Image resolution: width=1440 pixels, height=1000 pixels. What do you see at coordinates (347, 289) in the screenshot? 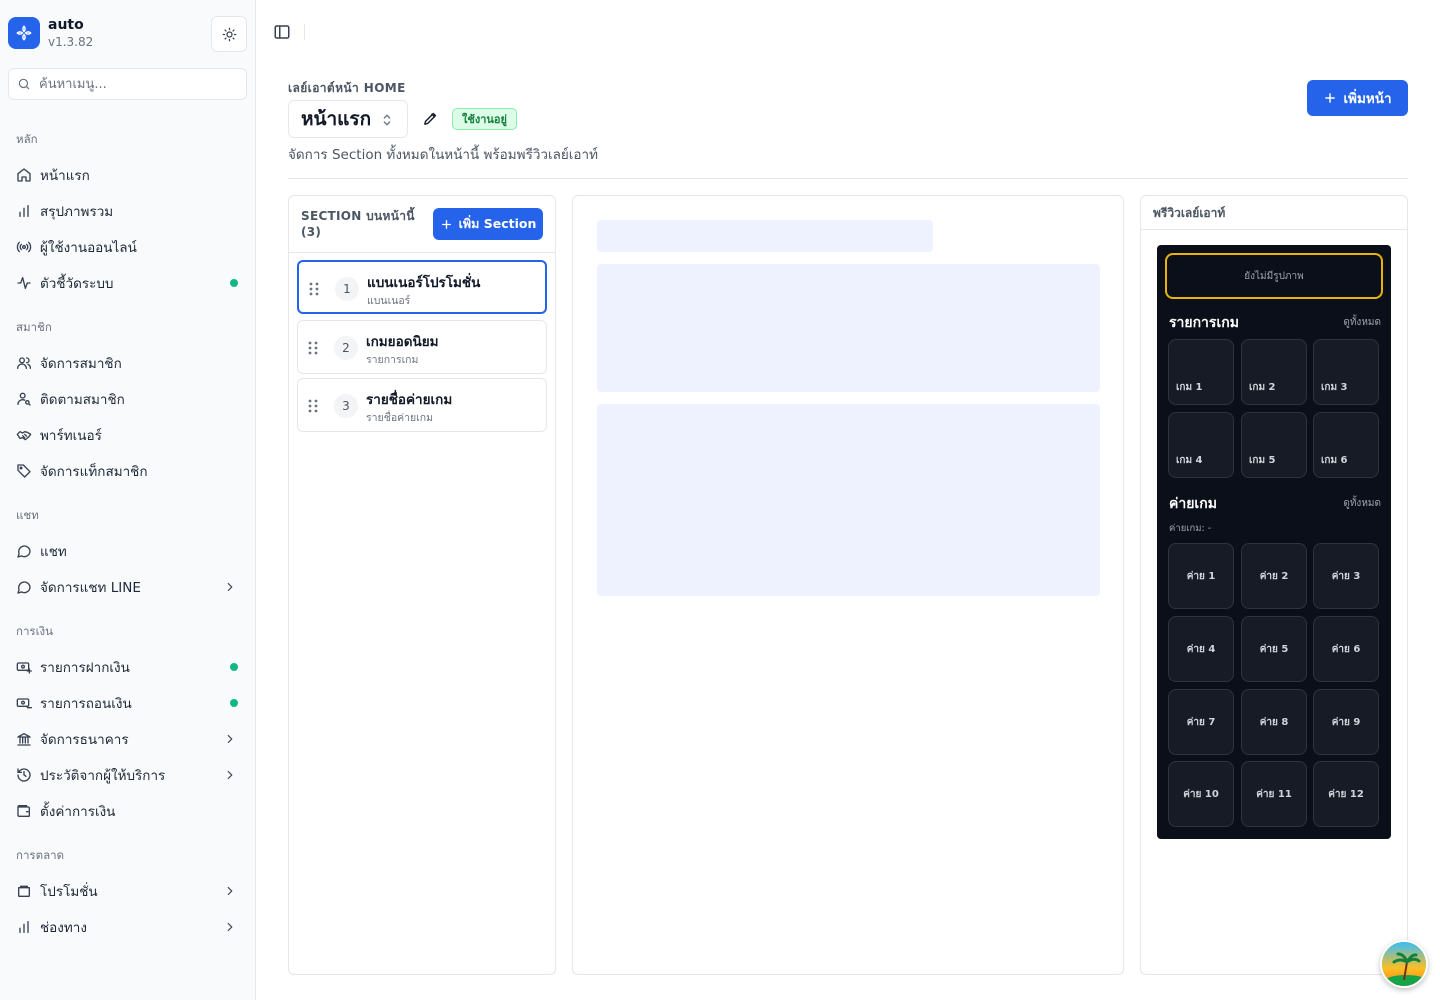
I see `section-number: 1` at bounding box center [347, 289].